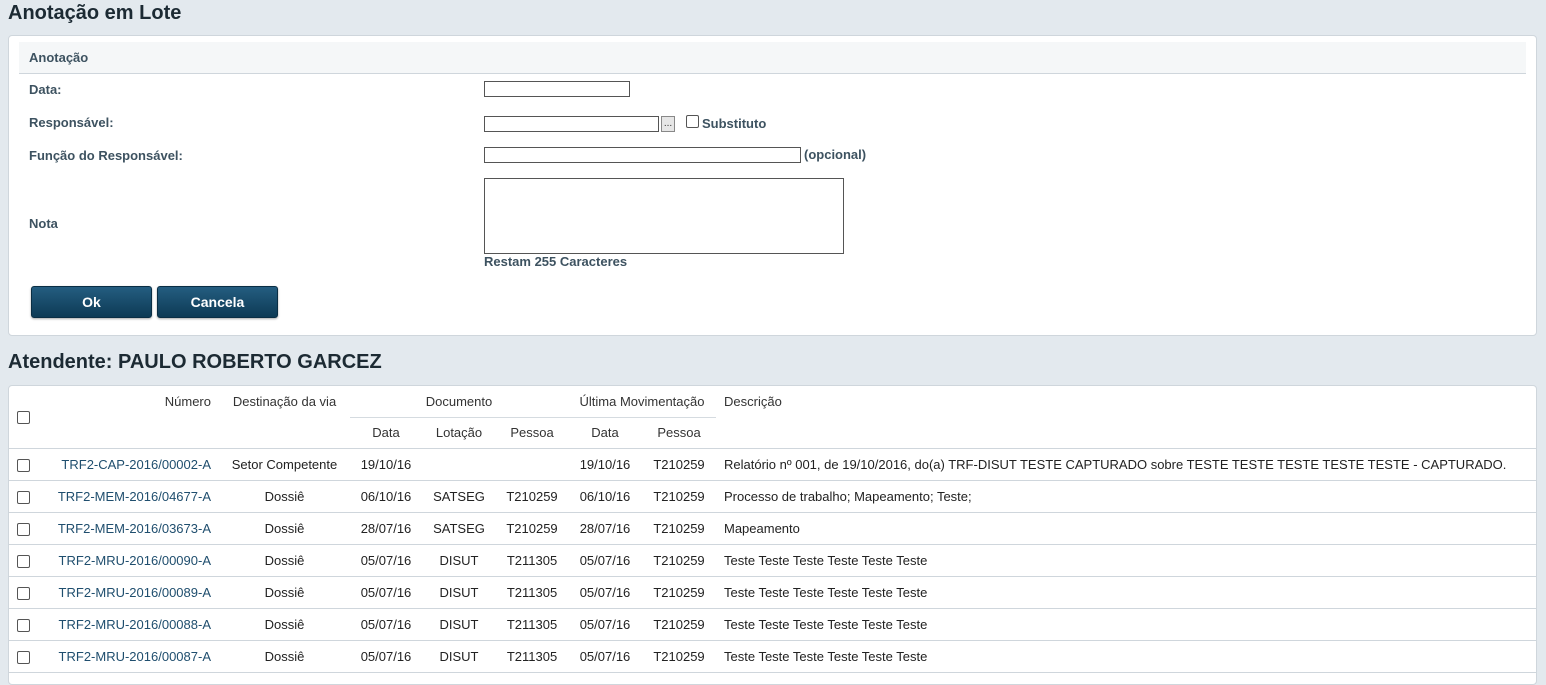 This screenshot has width=1546, height=685. What do you see at coordinates (692, 121) in the screenshot?
I see `substituto-checkbox` at bounding box center [692, 121].